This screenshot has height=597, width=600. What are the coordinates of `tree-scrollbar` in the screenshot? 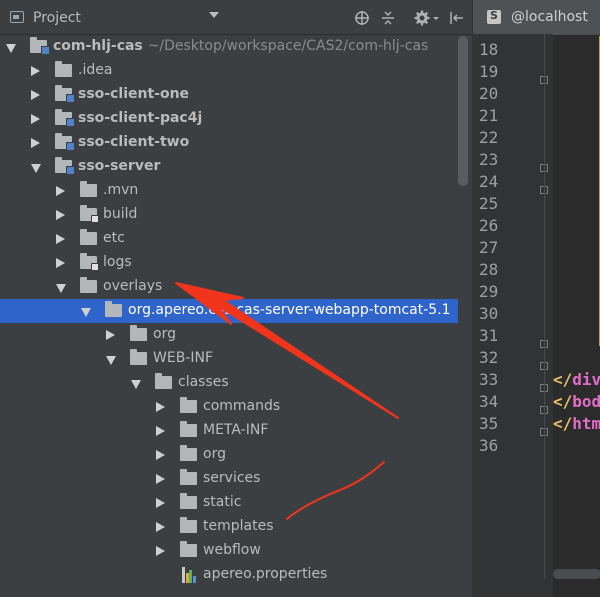 It's located at (463, 111).